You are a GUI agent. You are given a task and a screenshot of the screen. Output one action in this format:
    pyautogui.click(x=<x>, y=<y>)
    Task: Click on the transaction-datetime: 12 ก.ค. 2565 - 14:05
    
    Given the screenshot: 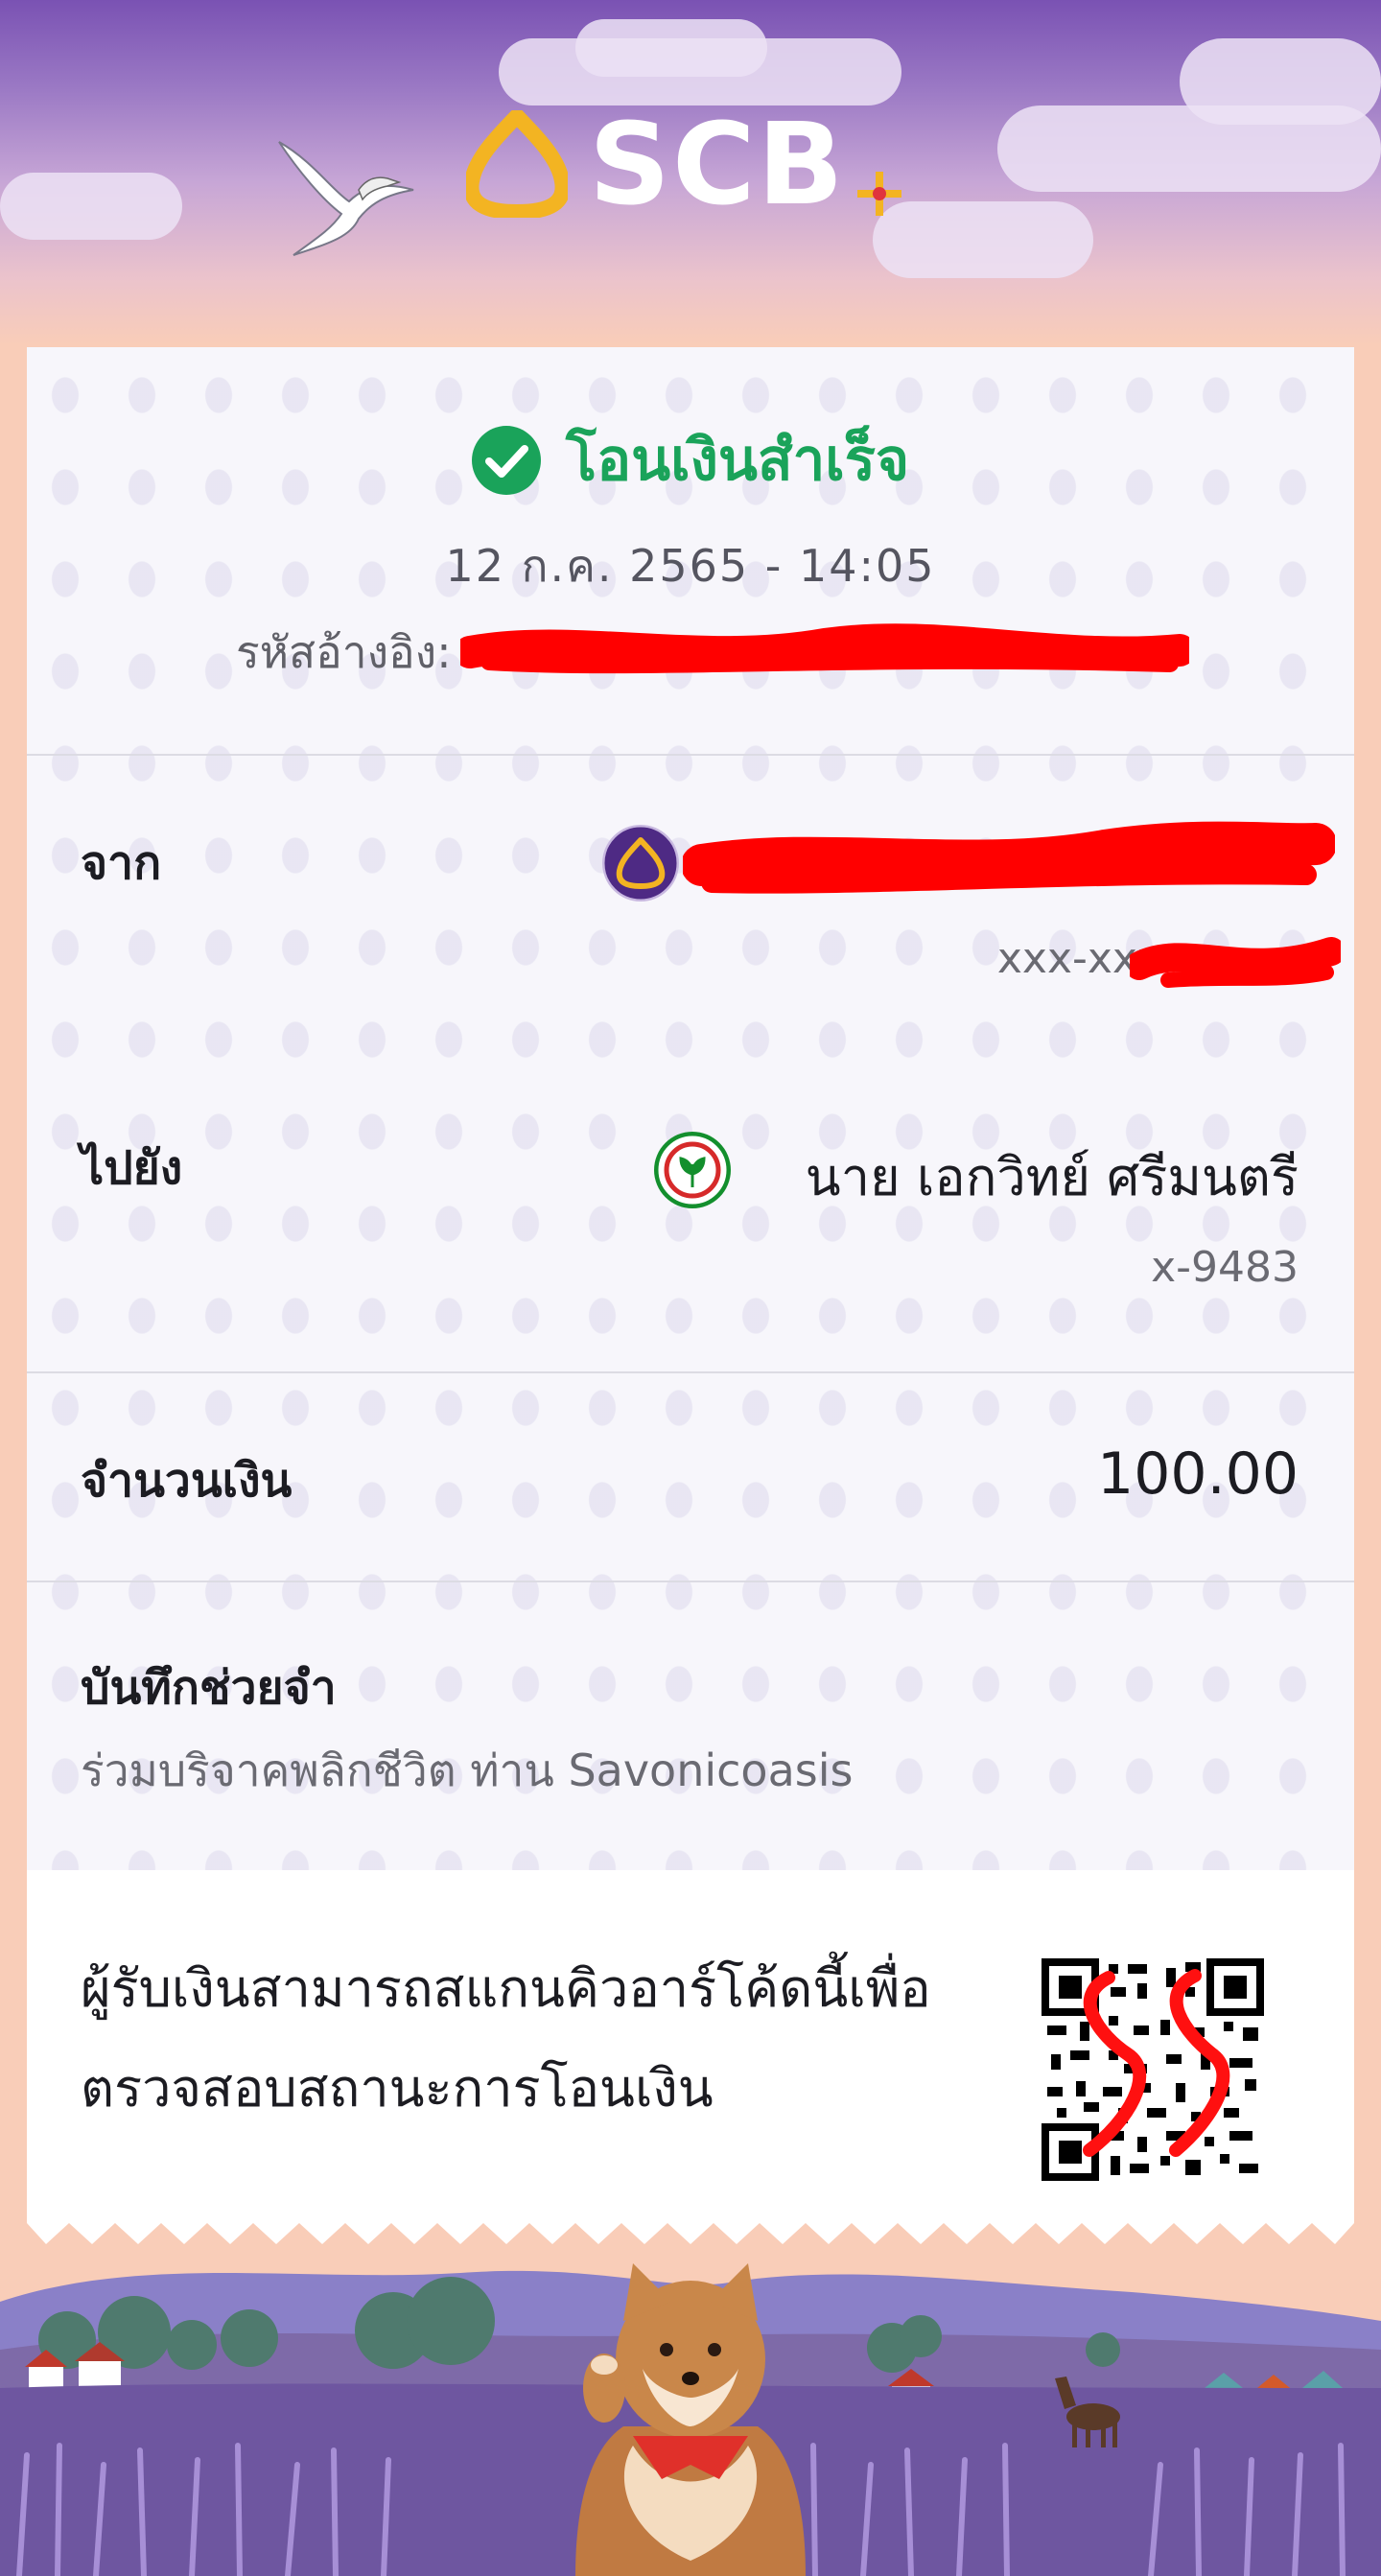 What is the action you would take?
    pyautogui.click(x=691, y=566)
    